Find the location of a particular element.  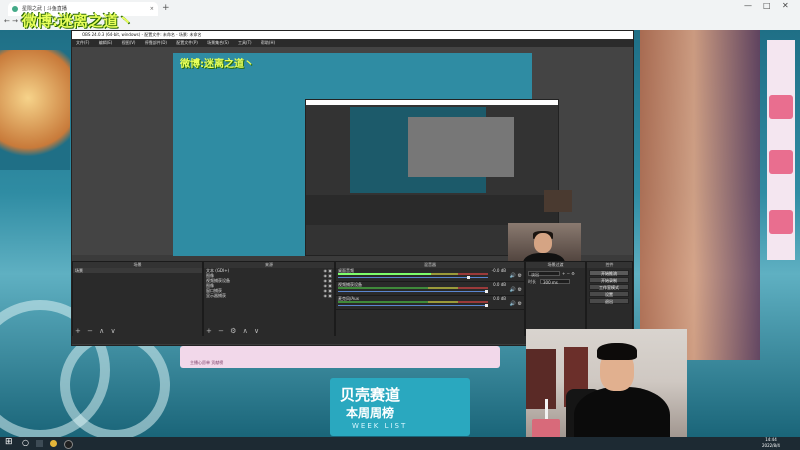

windows-taskbar is located at coordinates (400, 443).